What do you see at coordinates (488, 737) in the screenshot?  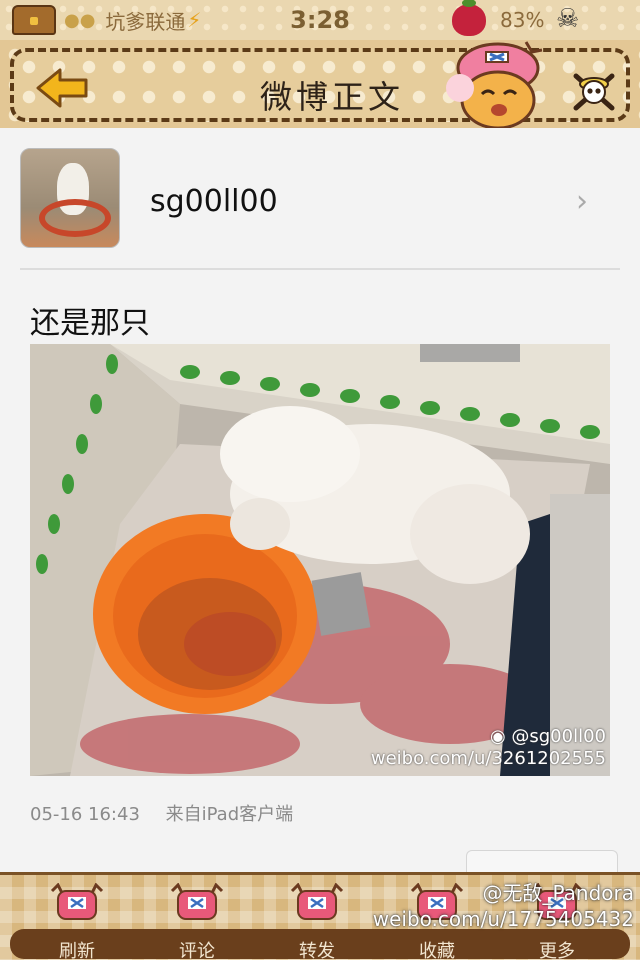 I see `photo-watermark-user: @sg00ll00` at bounding box center [488, 737].